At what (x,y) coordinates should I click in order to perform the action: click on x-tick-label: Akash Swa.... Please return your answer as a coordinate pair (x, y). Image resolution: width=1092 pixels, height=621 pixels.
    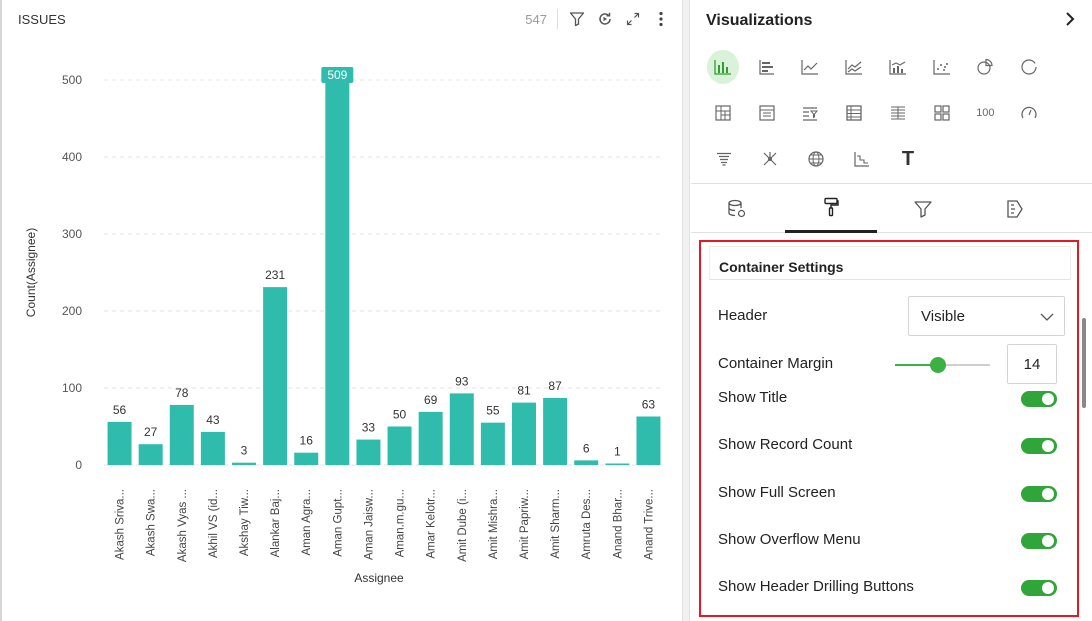
    Looking at the image, I should click on (152, 522).